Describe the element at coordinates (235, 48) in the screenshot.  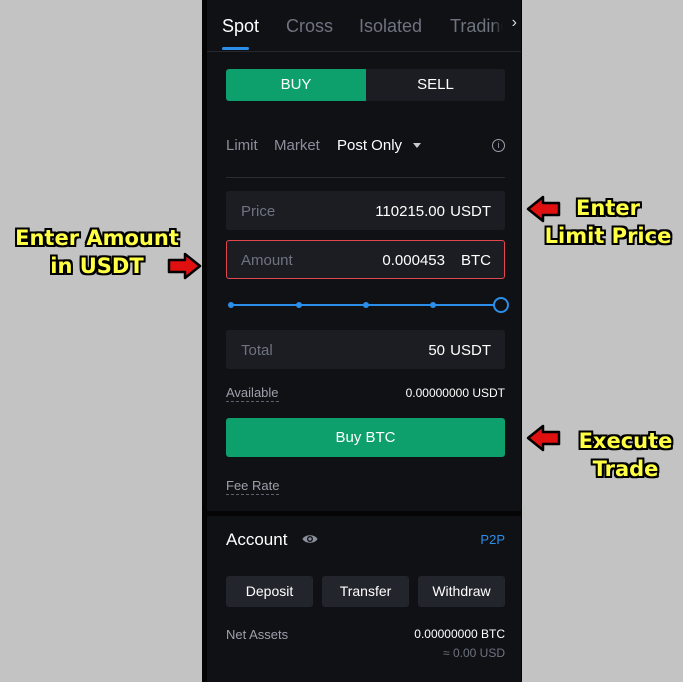
I see `active-tab-indicator` at that location.